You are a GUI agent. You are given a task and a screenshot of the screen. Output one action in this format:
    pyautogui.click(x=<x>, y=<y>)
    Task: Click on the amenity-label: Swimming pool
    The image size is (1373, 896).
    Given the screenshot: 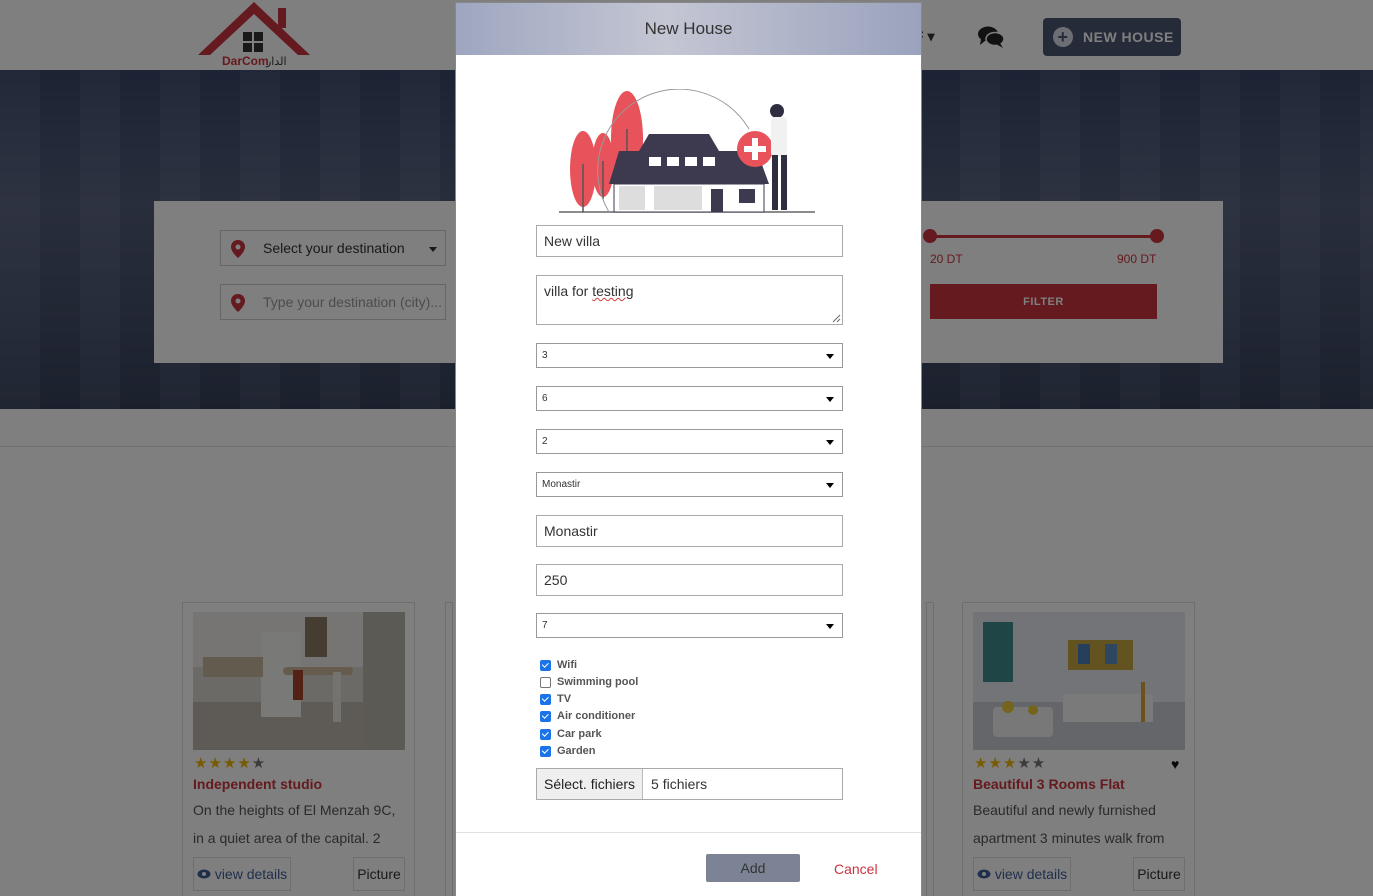 What is the action you would take?
    pyautogui.click(x=598, y=682)
    